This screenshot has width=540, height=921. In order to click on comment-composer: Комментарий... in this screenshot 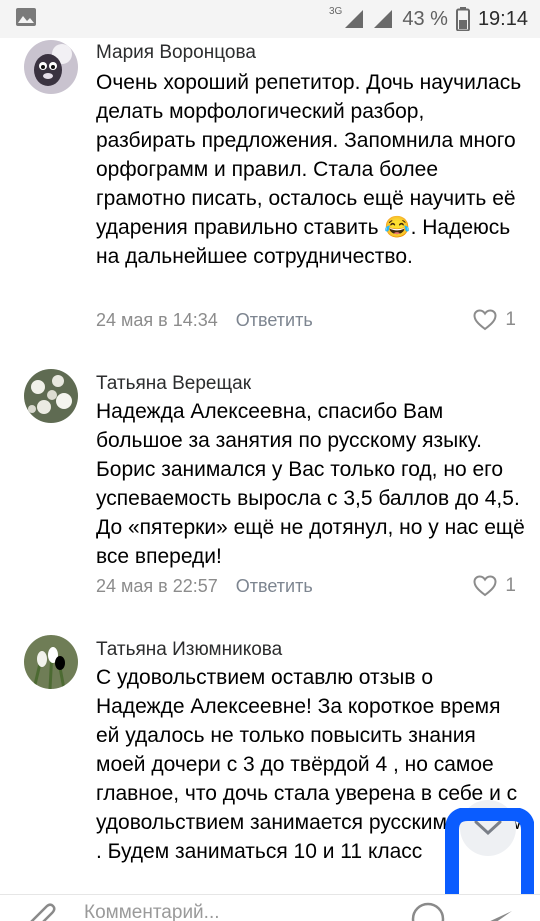, I will do `click(270, 907)`.